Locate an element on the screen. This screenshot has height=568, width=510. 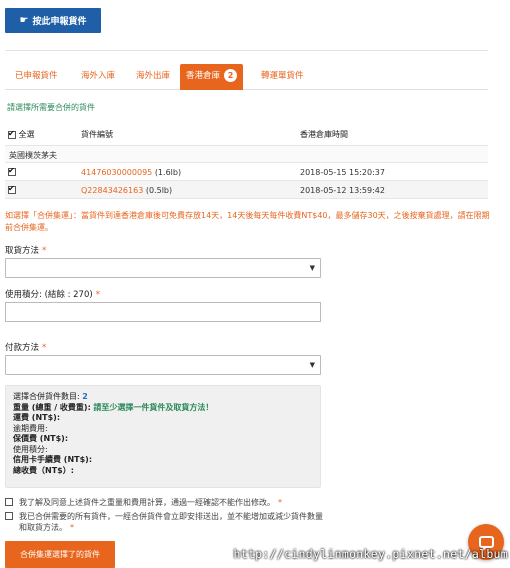
summary-points-label: 使用積分: is located at coordinates (30, 449).